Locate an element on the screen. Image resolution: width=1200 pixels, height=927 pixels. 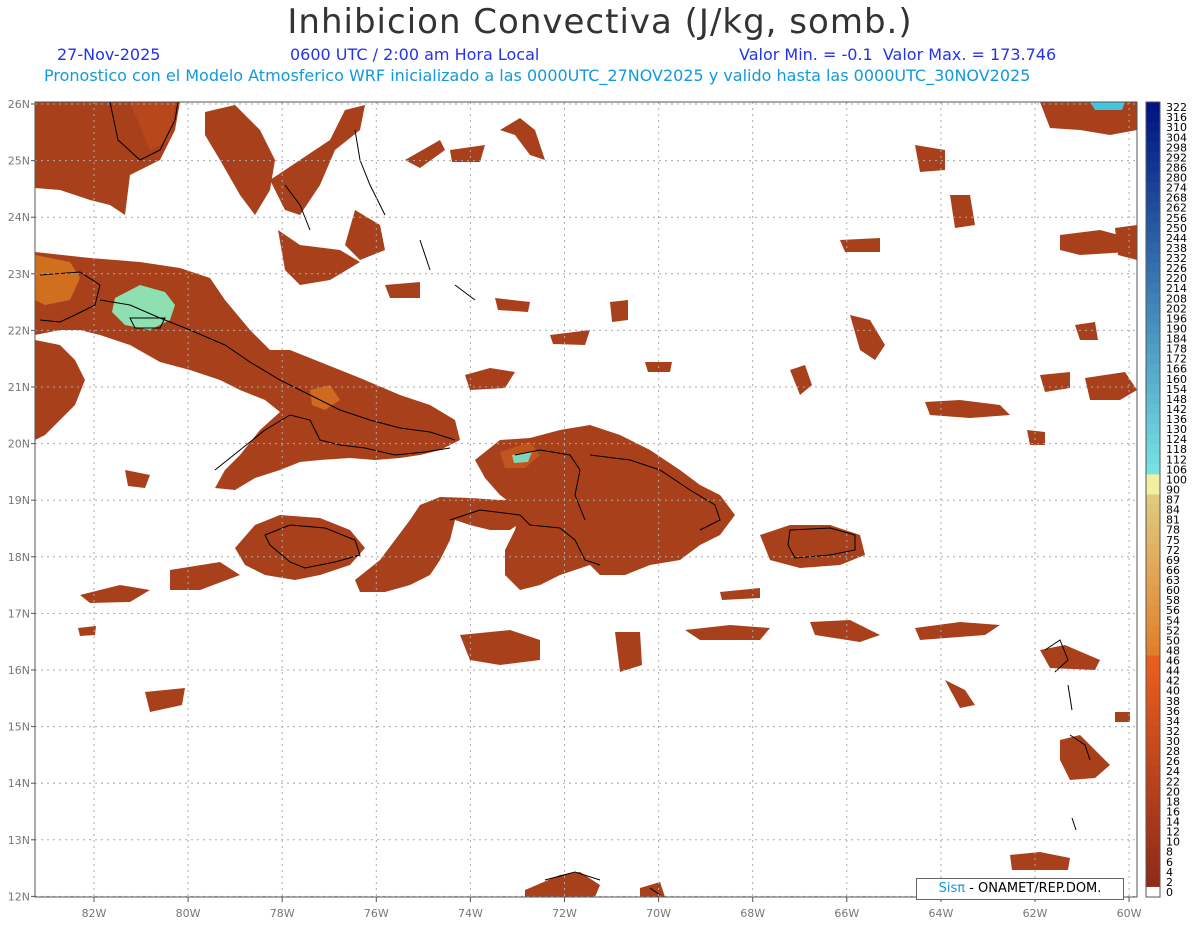
credit-box: Sisπ - ONAMET/REP.DOM. is located at coordinates (1020, 889).